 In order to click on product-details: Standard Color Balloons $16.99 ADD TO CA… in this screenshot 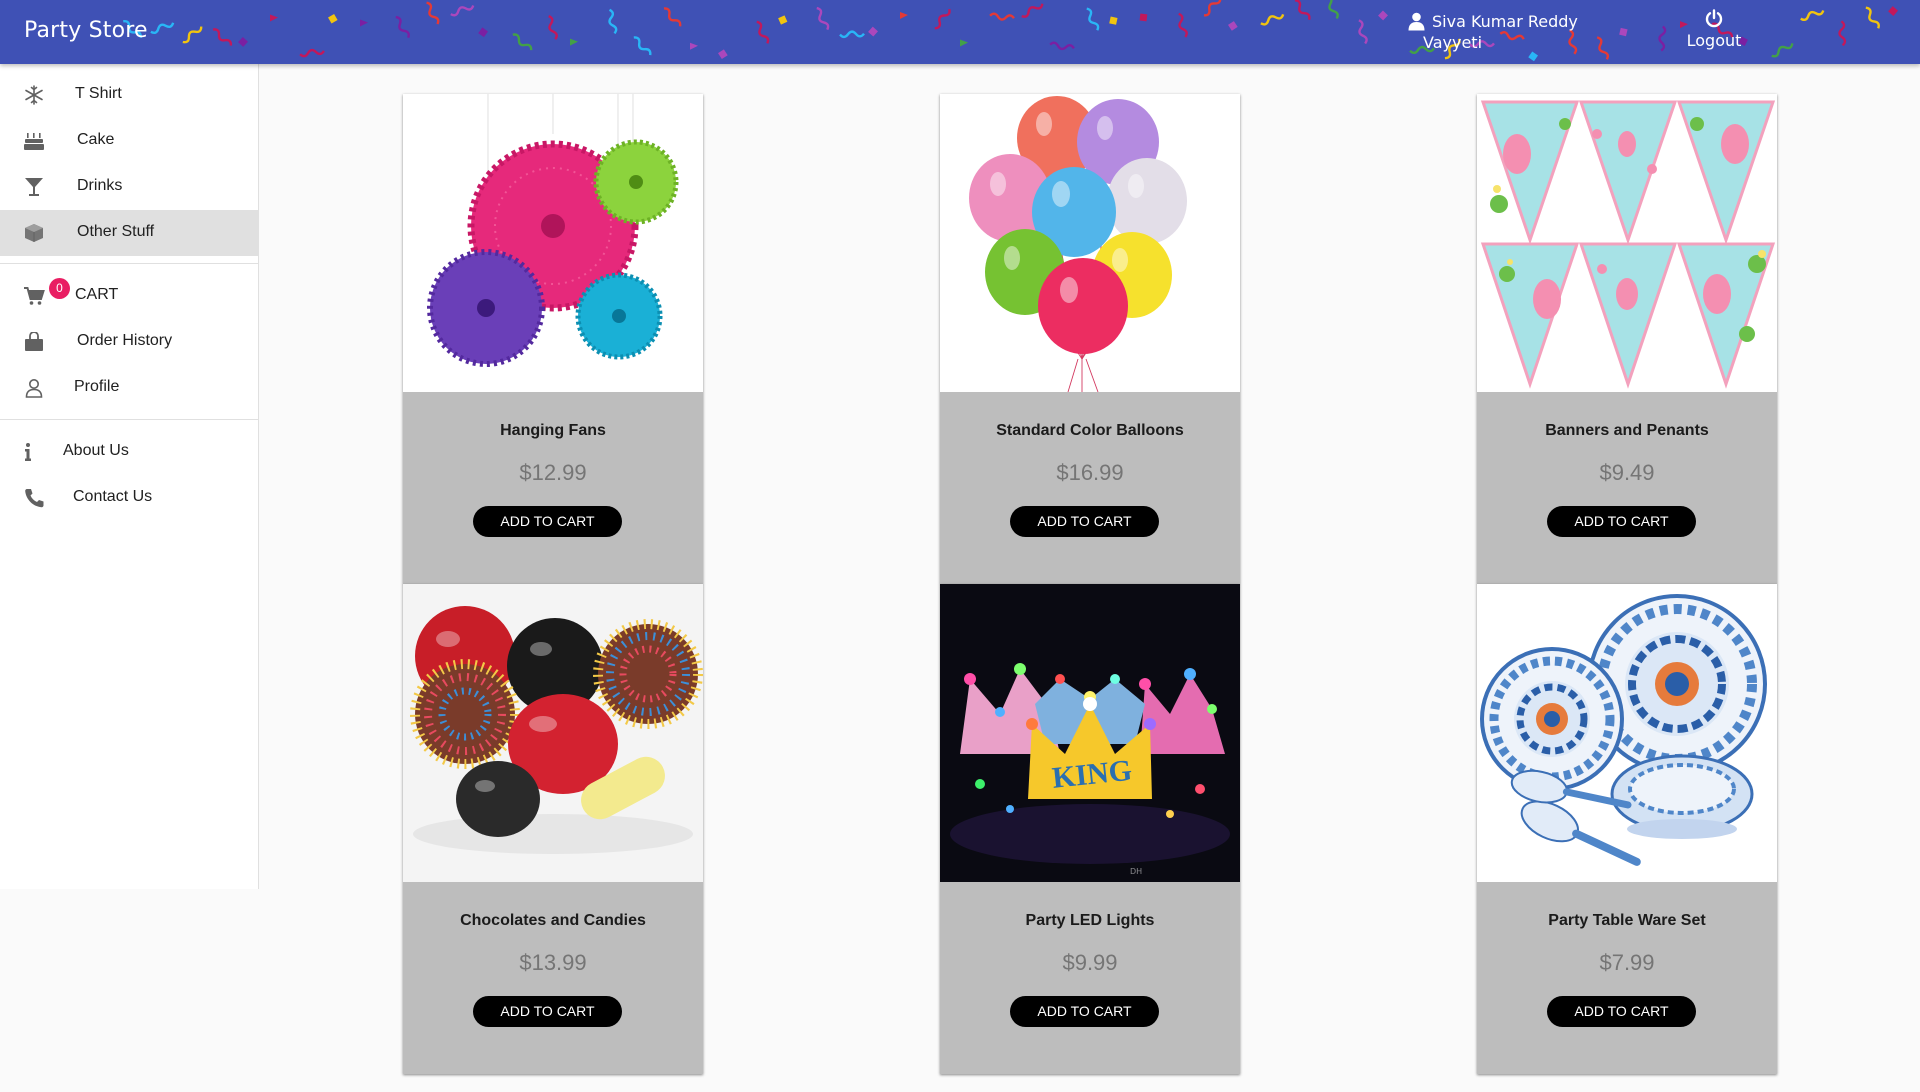, I will do `click(1090, 488)`.